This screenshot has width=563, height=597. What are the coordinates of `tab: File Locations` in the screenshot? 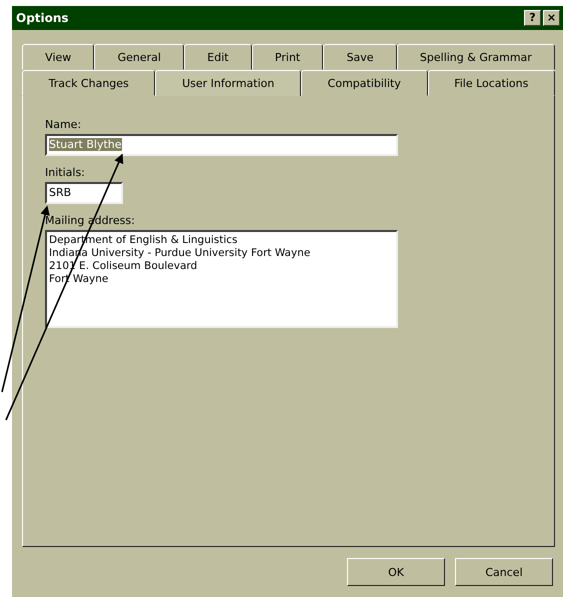 It's located at (492, 83).